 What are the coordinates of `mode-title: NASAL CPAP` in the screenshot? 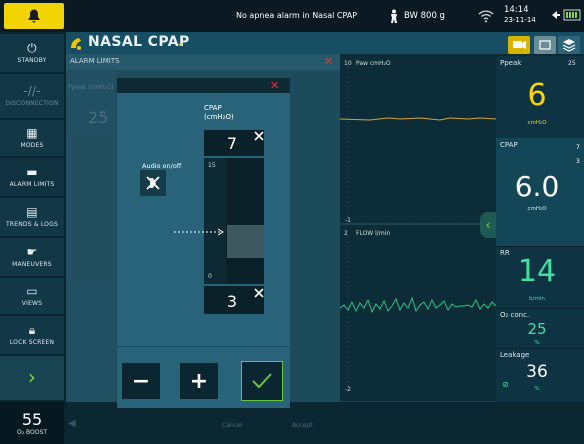 It's located at (139, 42).